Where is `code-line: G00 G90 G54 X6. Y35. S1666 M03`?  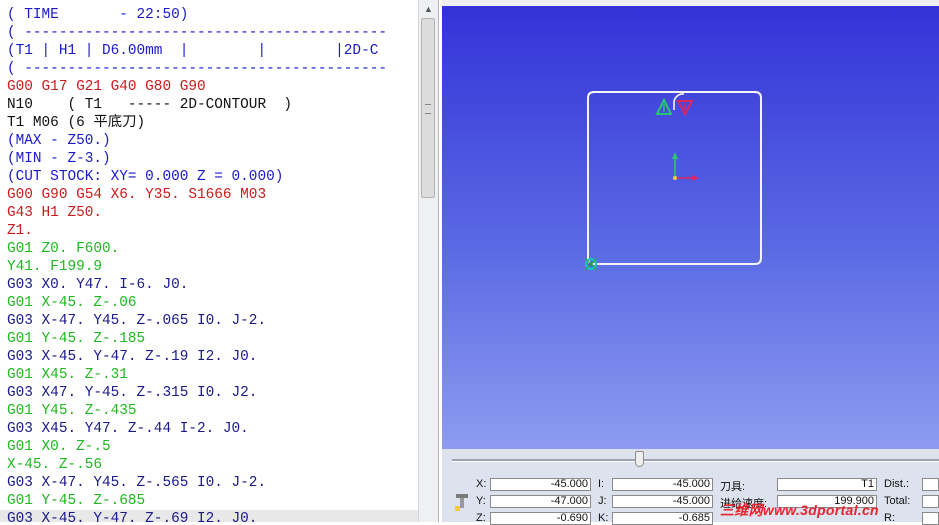 code-line: G00 G90 G54 X6. Y35. S1666 M03 is located at coordinates (209, 195).